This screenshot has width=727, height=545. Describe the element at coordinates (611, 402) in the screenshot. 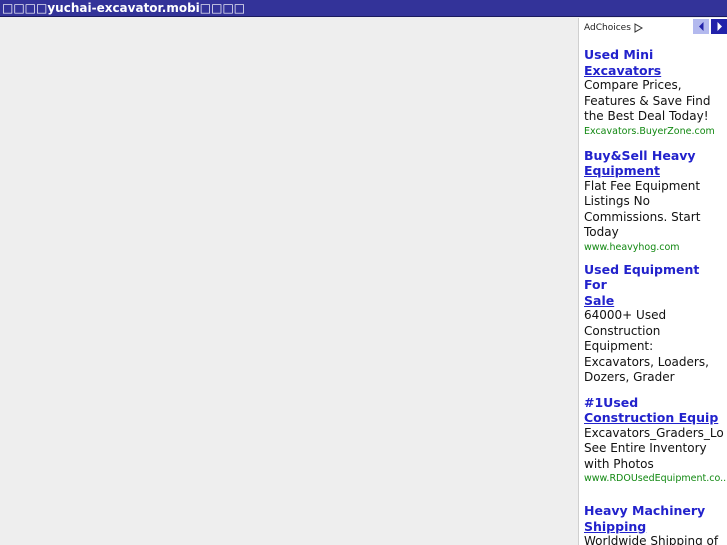

I see `ad-title-line1: #1Used` at that location.